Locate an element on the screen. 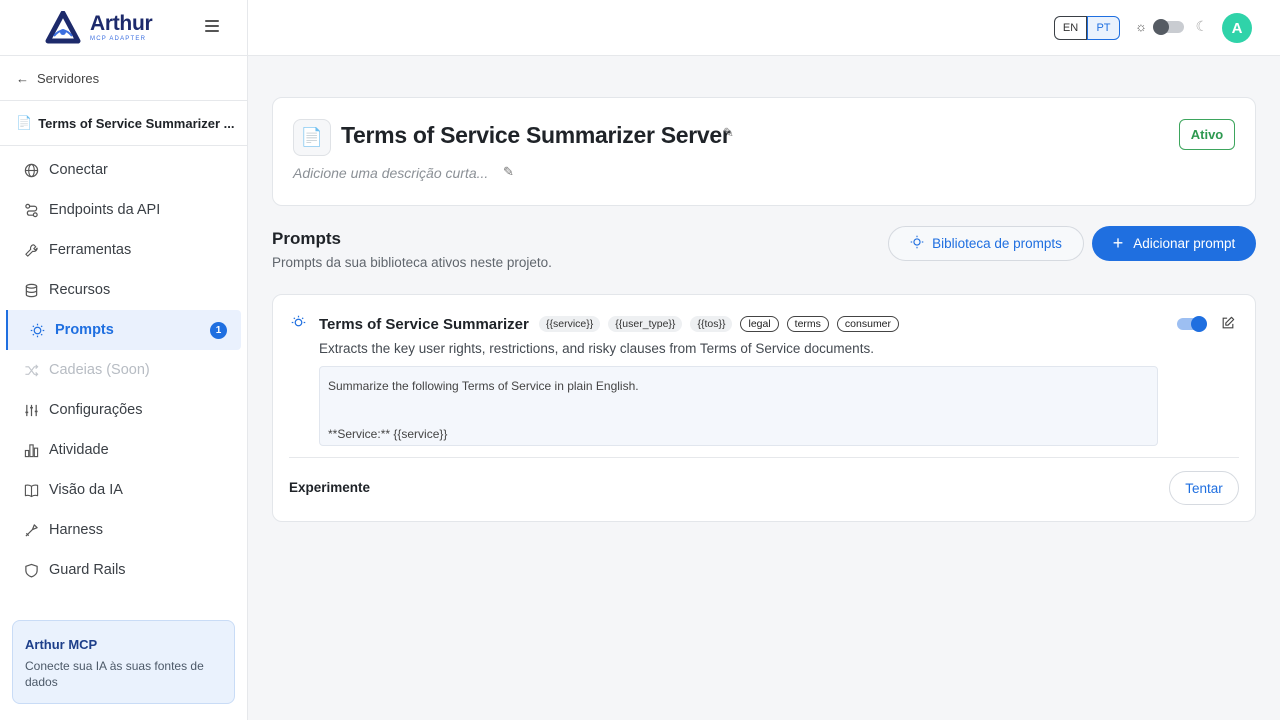 Image resolution: width=1280 pixels, height=720 pixels. prompt-body-line: **Service:** {{service}} is located at coordinates (388, 434).